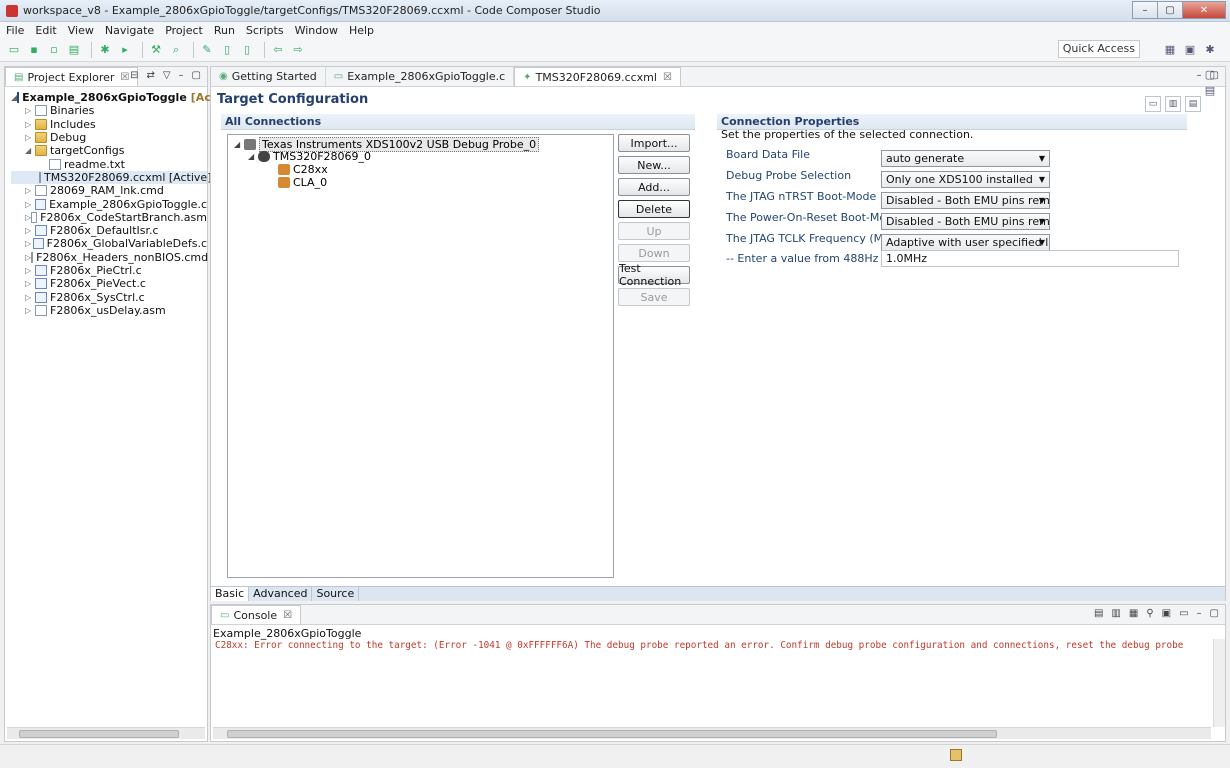  Describe the element at coordinates (965, 179) in the screenshot. I see `debug-probe-selection-select: Only one XDS100 installed ▼` at that location.